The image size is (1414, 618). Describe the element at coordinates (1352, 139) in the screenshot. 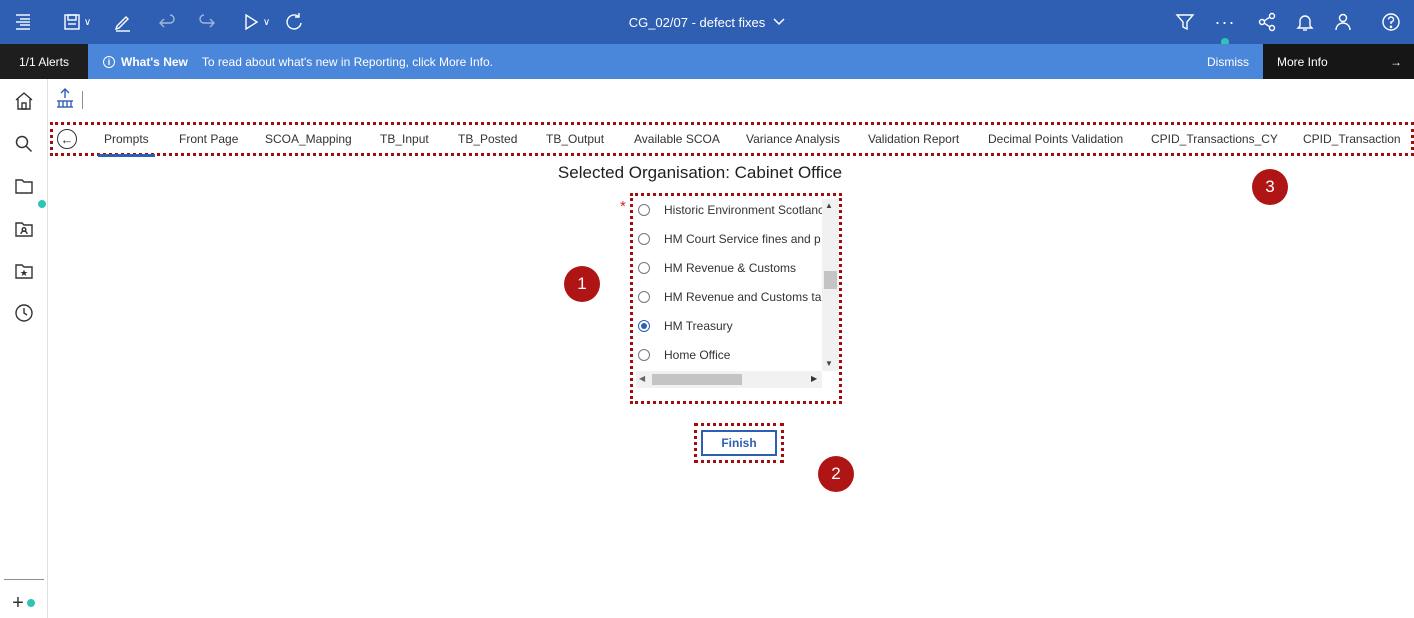

I see `tab-cpid-transaction: CPID_Transaction` at that location.